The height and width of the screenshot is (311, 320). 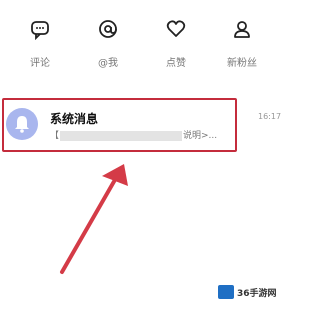 I want to click on site-watermark: 36手游网, so click(x=247, y=292).